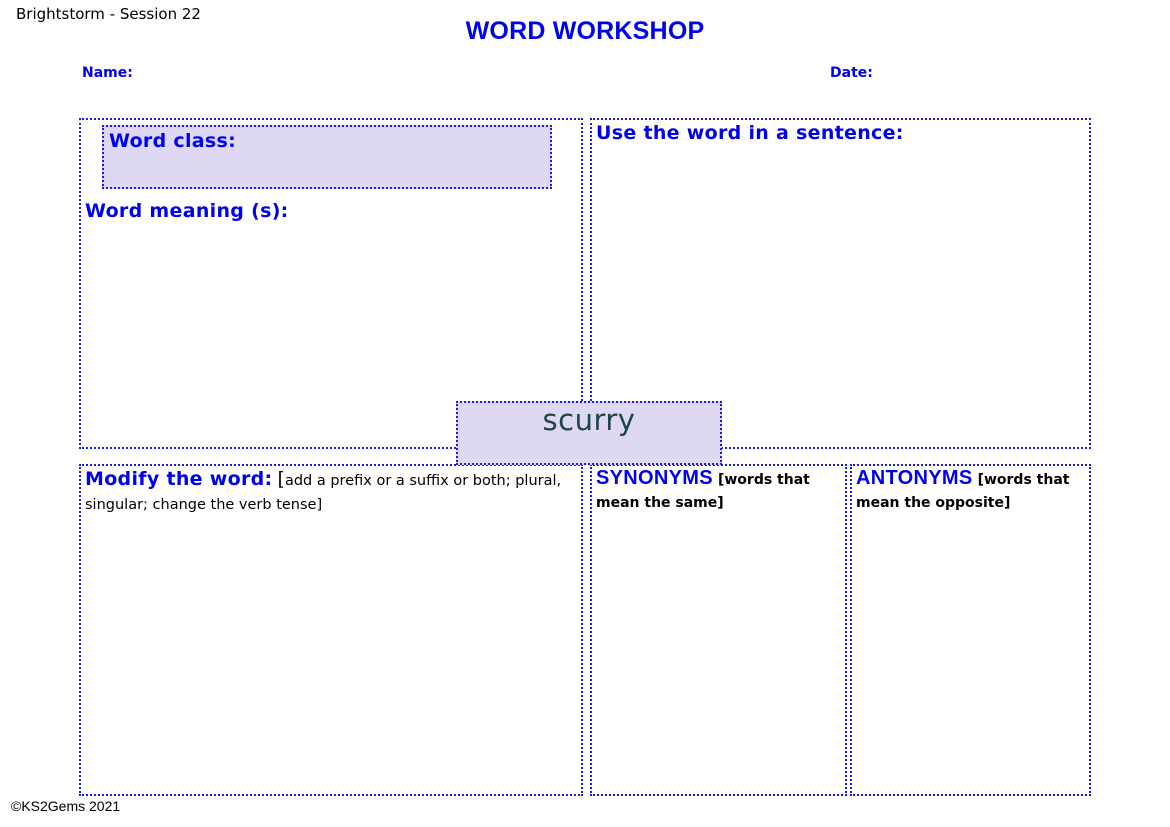  I want to click on word-meaning-heading: Word meaning (s):, so click(187, 211).